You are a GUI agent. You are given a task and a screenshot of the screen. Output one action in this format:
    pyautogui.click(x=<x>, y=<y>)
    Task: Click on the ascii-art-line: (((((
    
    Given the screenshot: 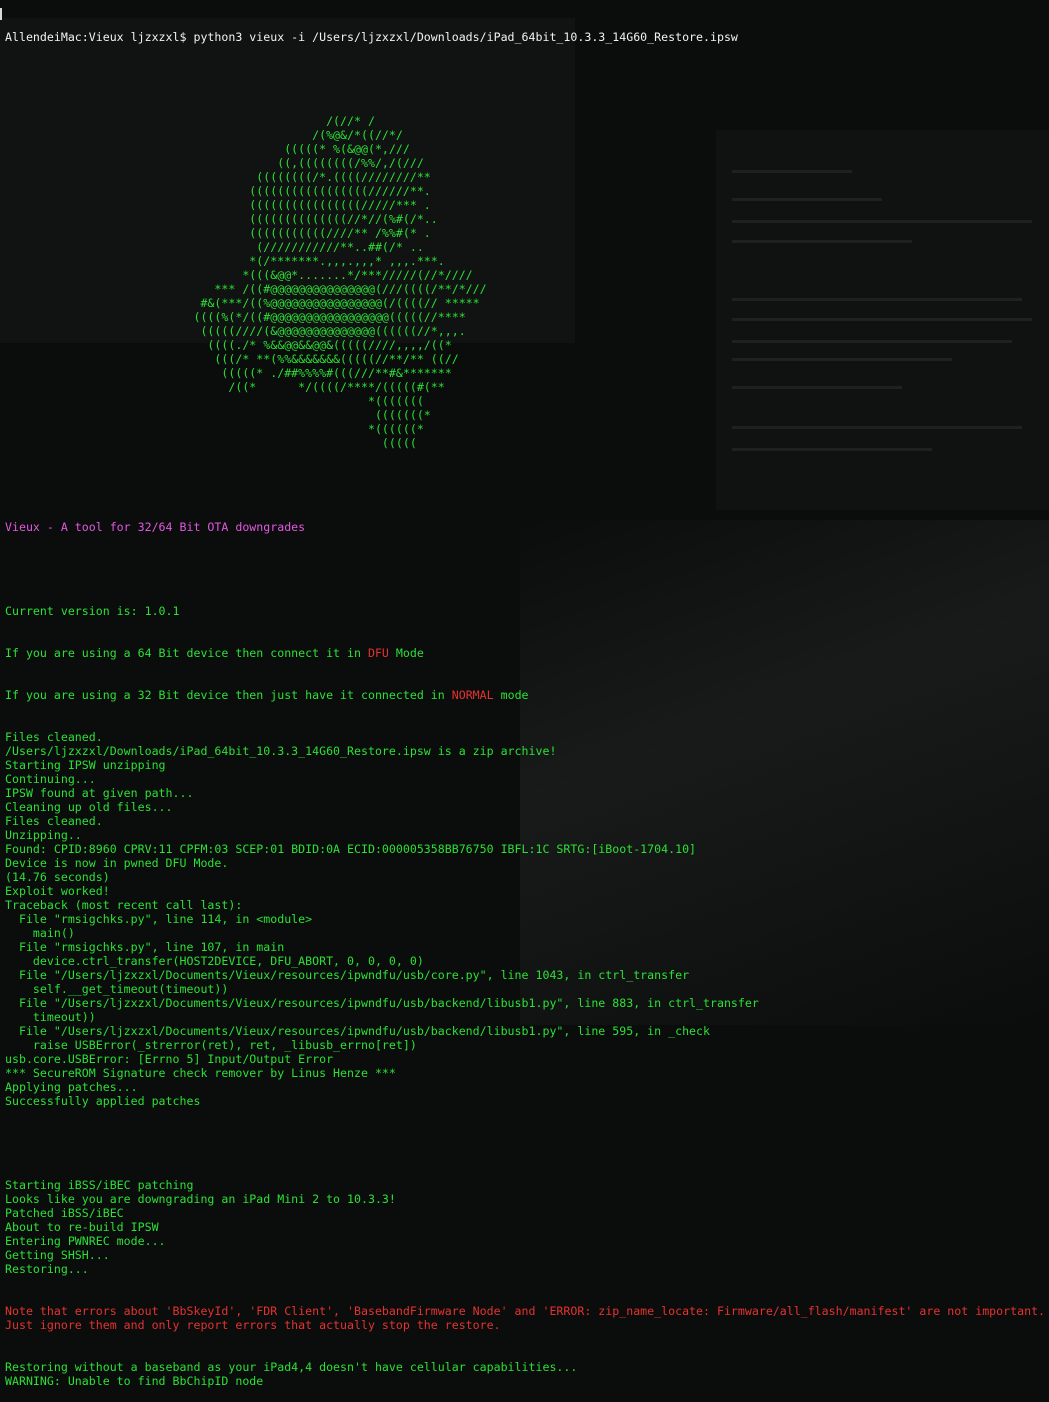 What is the action you would take?
    pyautogui.click(x=211, y=443)
    